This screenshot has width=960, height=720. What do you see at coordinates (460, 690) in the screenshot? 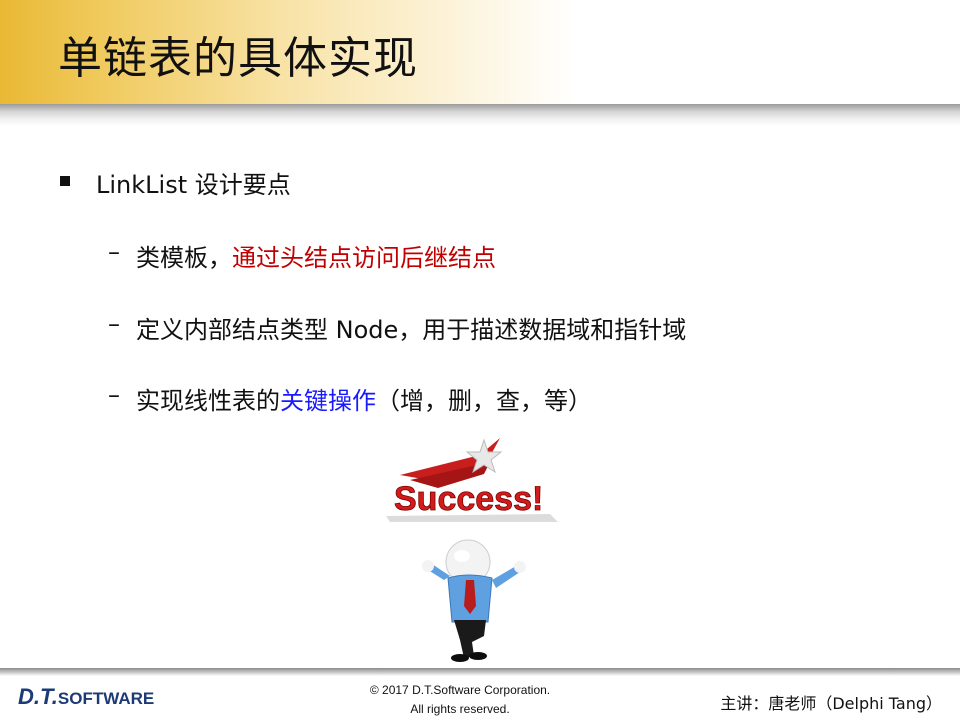
I see `copyright-line-1: © 2017 D.T.Software Corporation.` at bounding box center [460, 690].